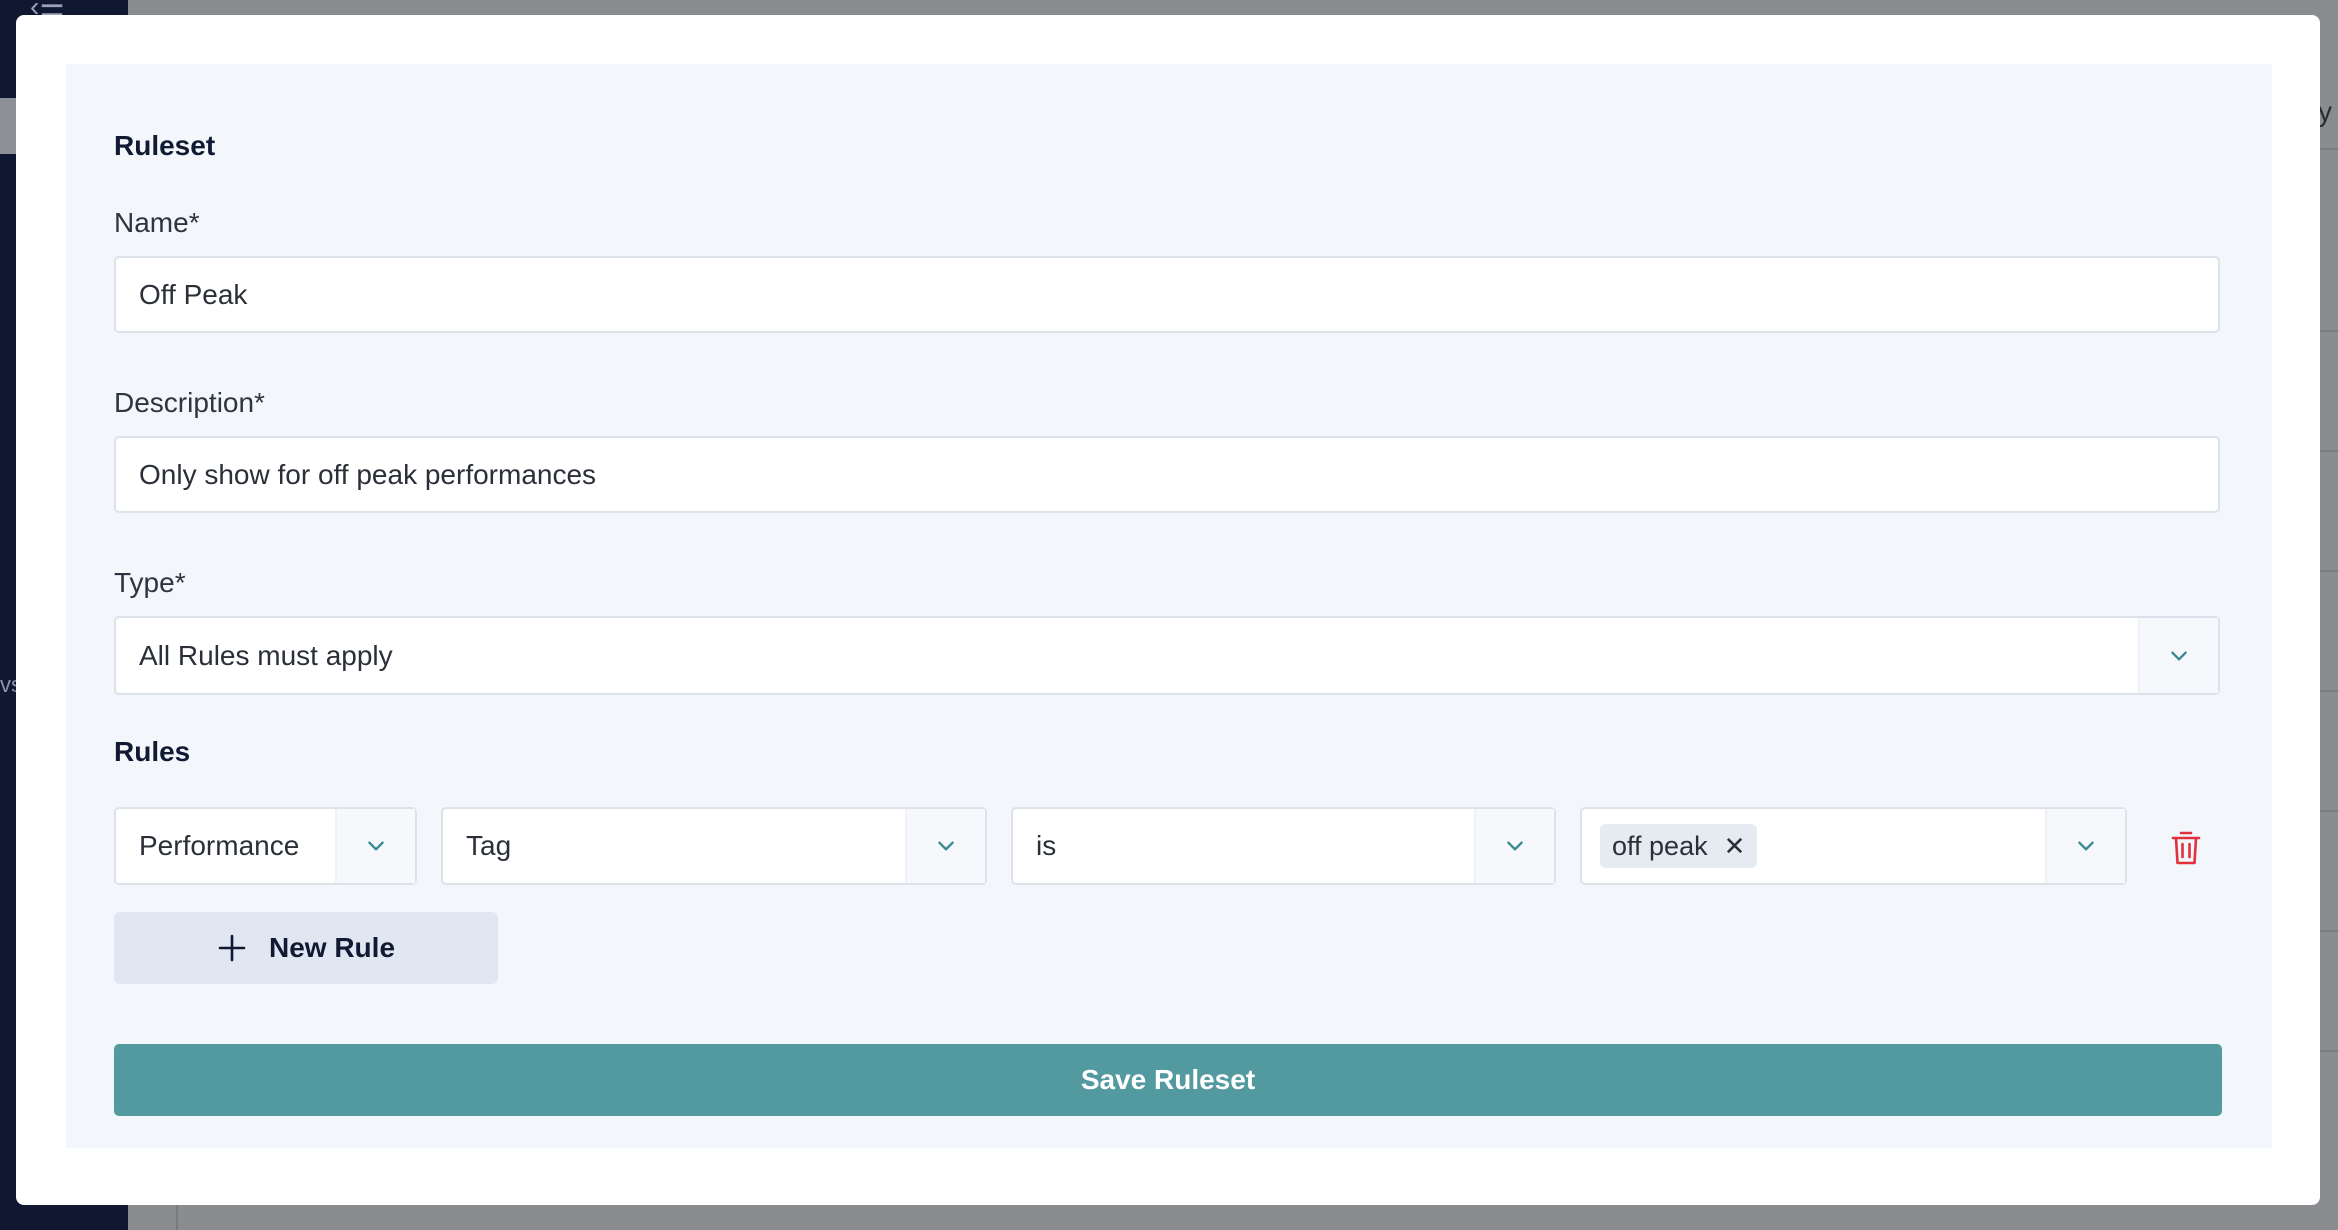 The image size is (2338, 1230). What do you see at coordinates (47, 11) in the screenshot?
I see `menu-icon: ‹☰` at bounding box center [47, 11].